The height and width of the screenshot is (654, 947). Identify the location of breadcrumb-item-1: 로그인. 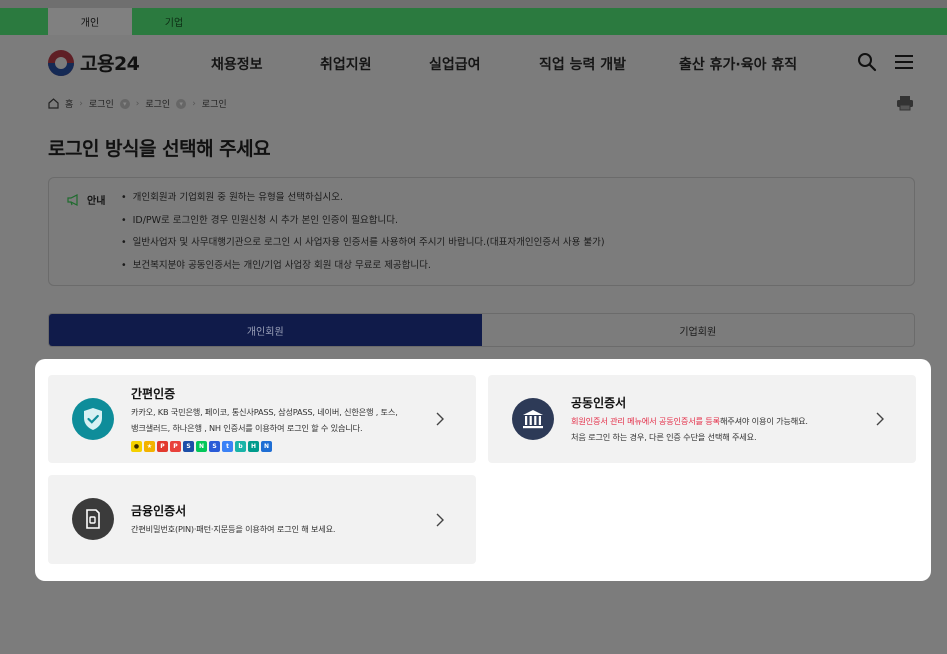
(101, 103).